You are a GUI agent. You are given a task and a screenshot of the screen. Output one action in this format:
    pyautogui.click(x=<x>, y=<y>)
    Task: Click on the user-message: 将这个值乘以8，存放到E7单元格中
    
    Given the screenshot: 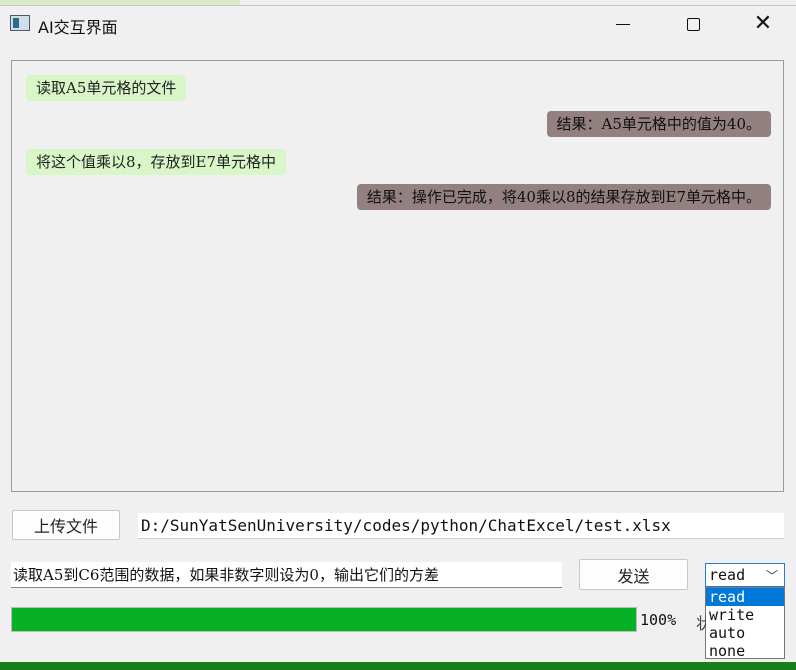 What is the action you would take?
    pyautogui.click(x=156, y=162)
    